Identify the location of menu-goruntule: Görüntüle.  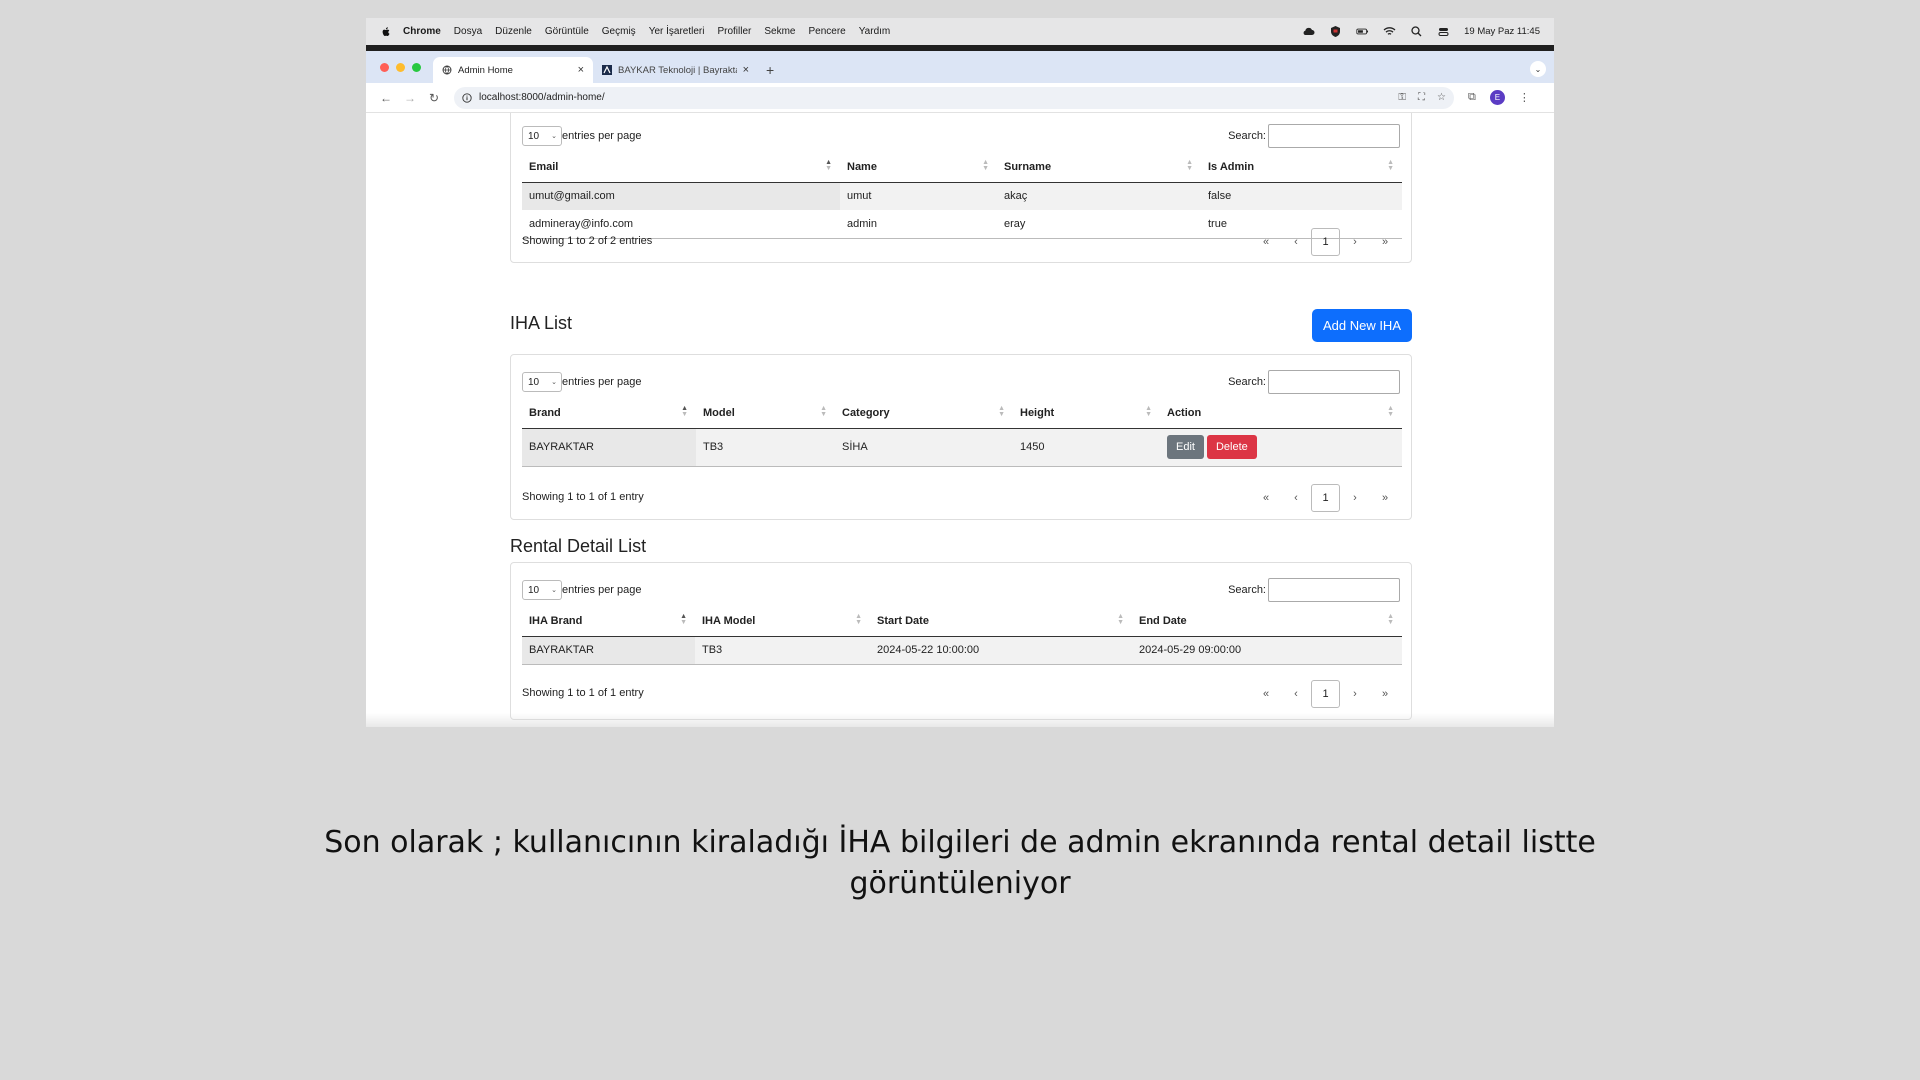
(567, 31).